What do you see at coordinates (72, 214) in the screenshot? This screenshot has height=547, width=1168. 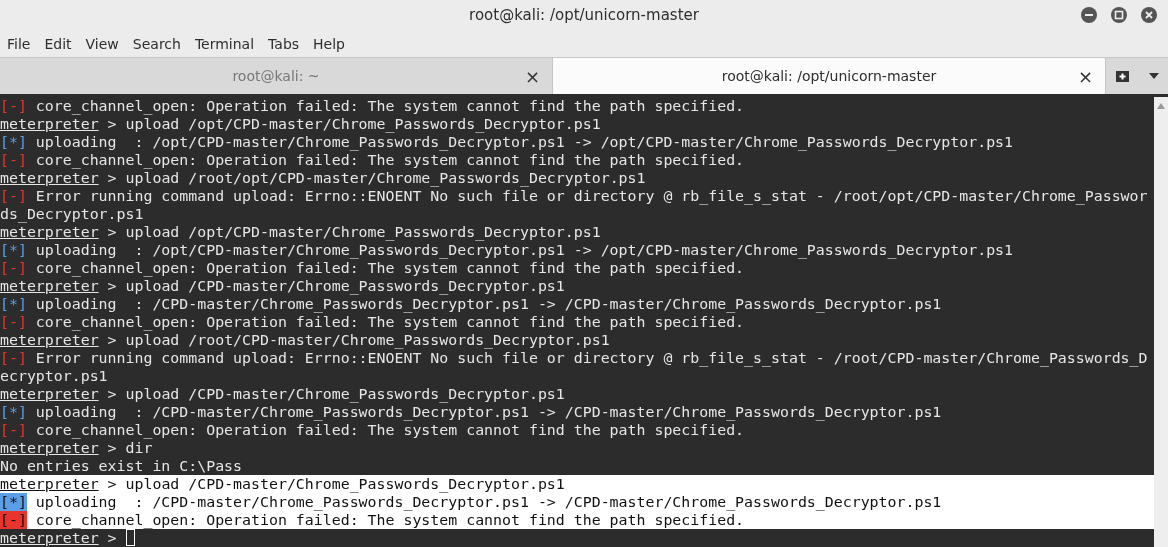 I see `output-text: ds_Decryptor.ps1` at bounding box center [72, 214].